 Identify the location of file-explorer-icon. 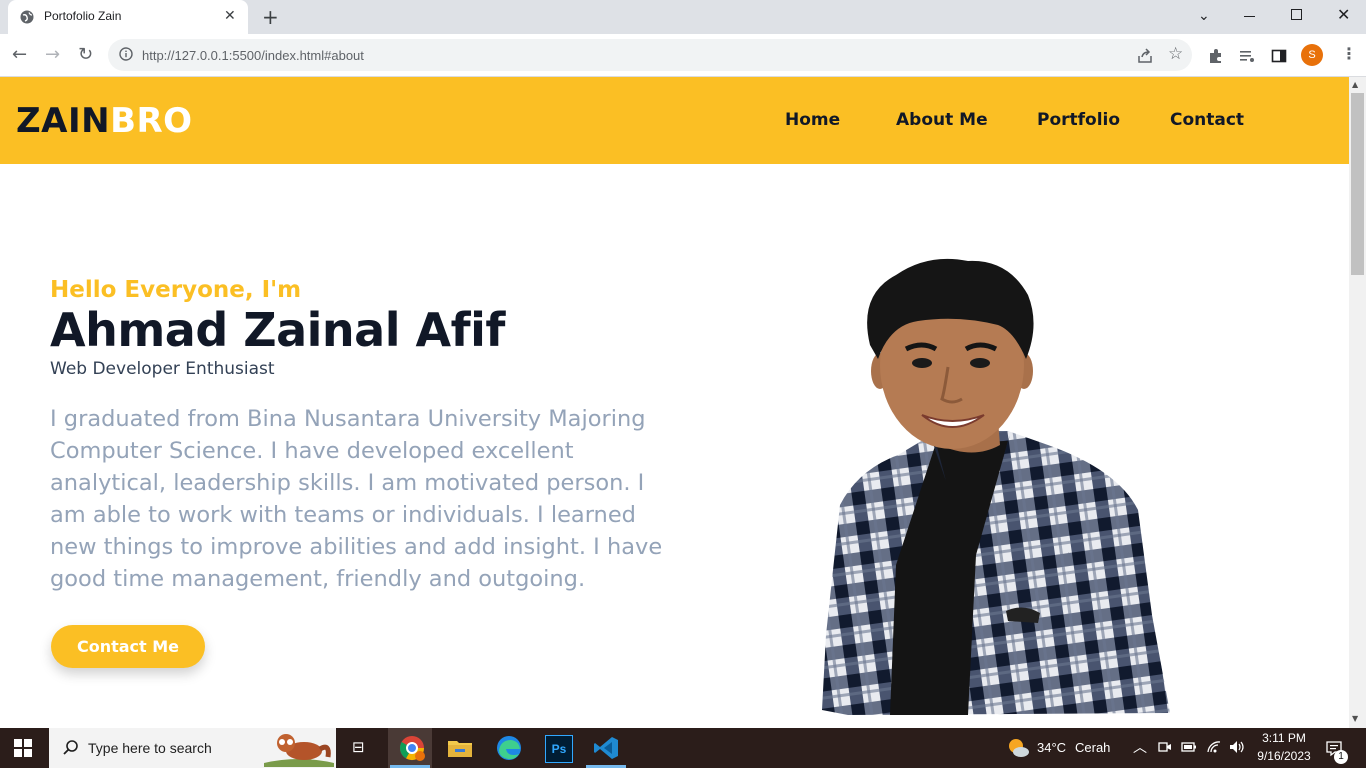
(460, 748).